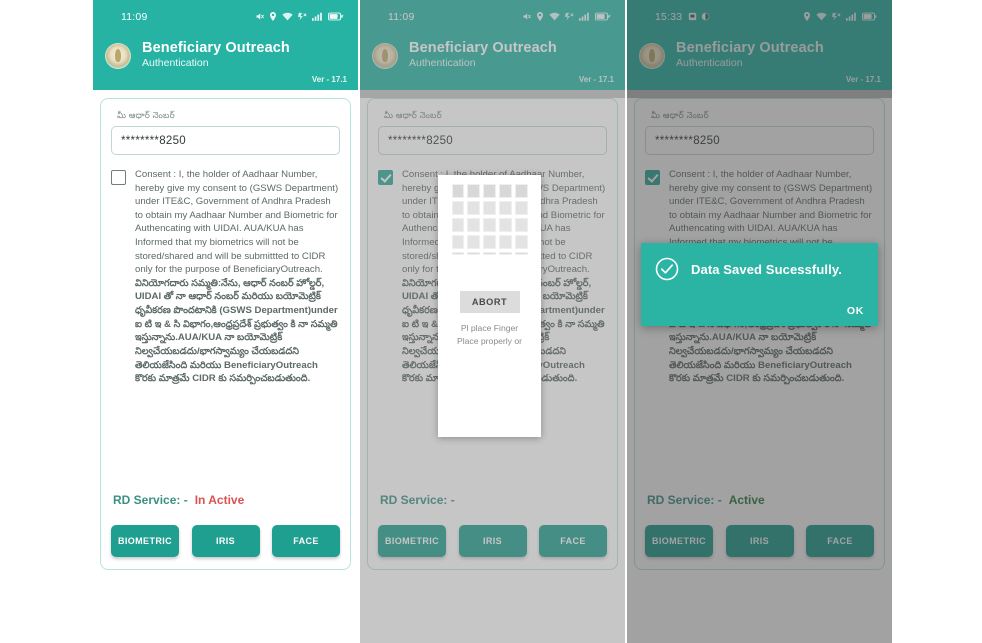 The width and height of the screenshot is (982, 643). What do you see at coordinates (759, 140) in the screenshot?
I see `aadhaar-input-3: ********8250` at bounding box center [759, 140].